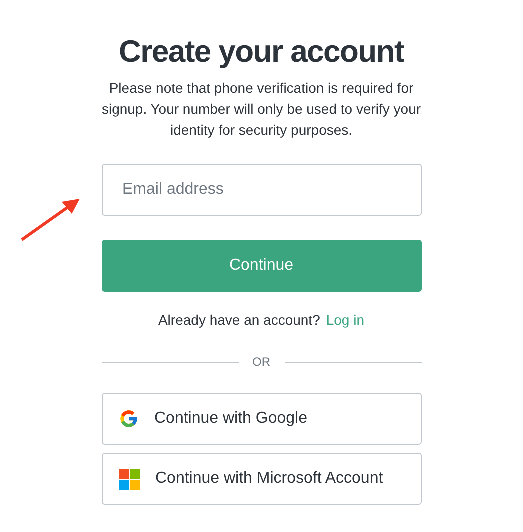 The width and height of the screenshot is (523, 532). What do you see at coordinates (51, 220) in the screenshot?
I see `pointer-arrow-drawing` at bounding box center [51, 220].